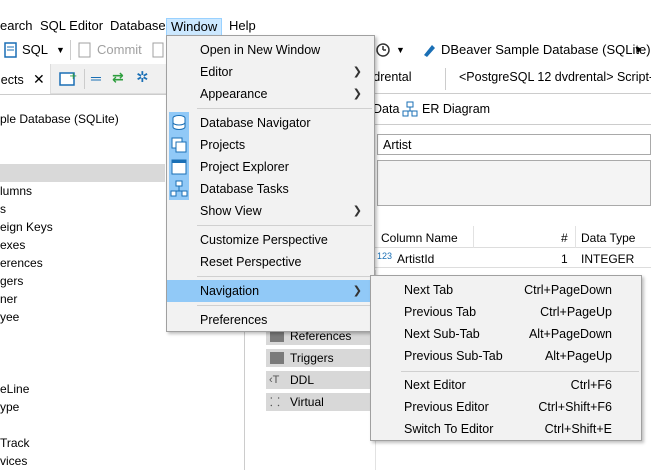 The height and width of the screenshot is (470, 651). I want to click on row-name: ArtistId, so click(416, 259).